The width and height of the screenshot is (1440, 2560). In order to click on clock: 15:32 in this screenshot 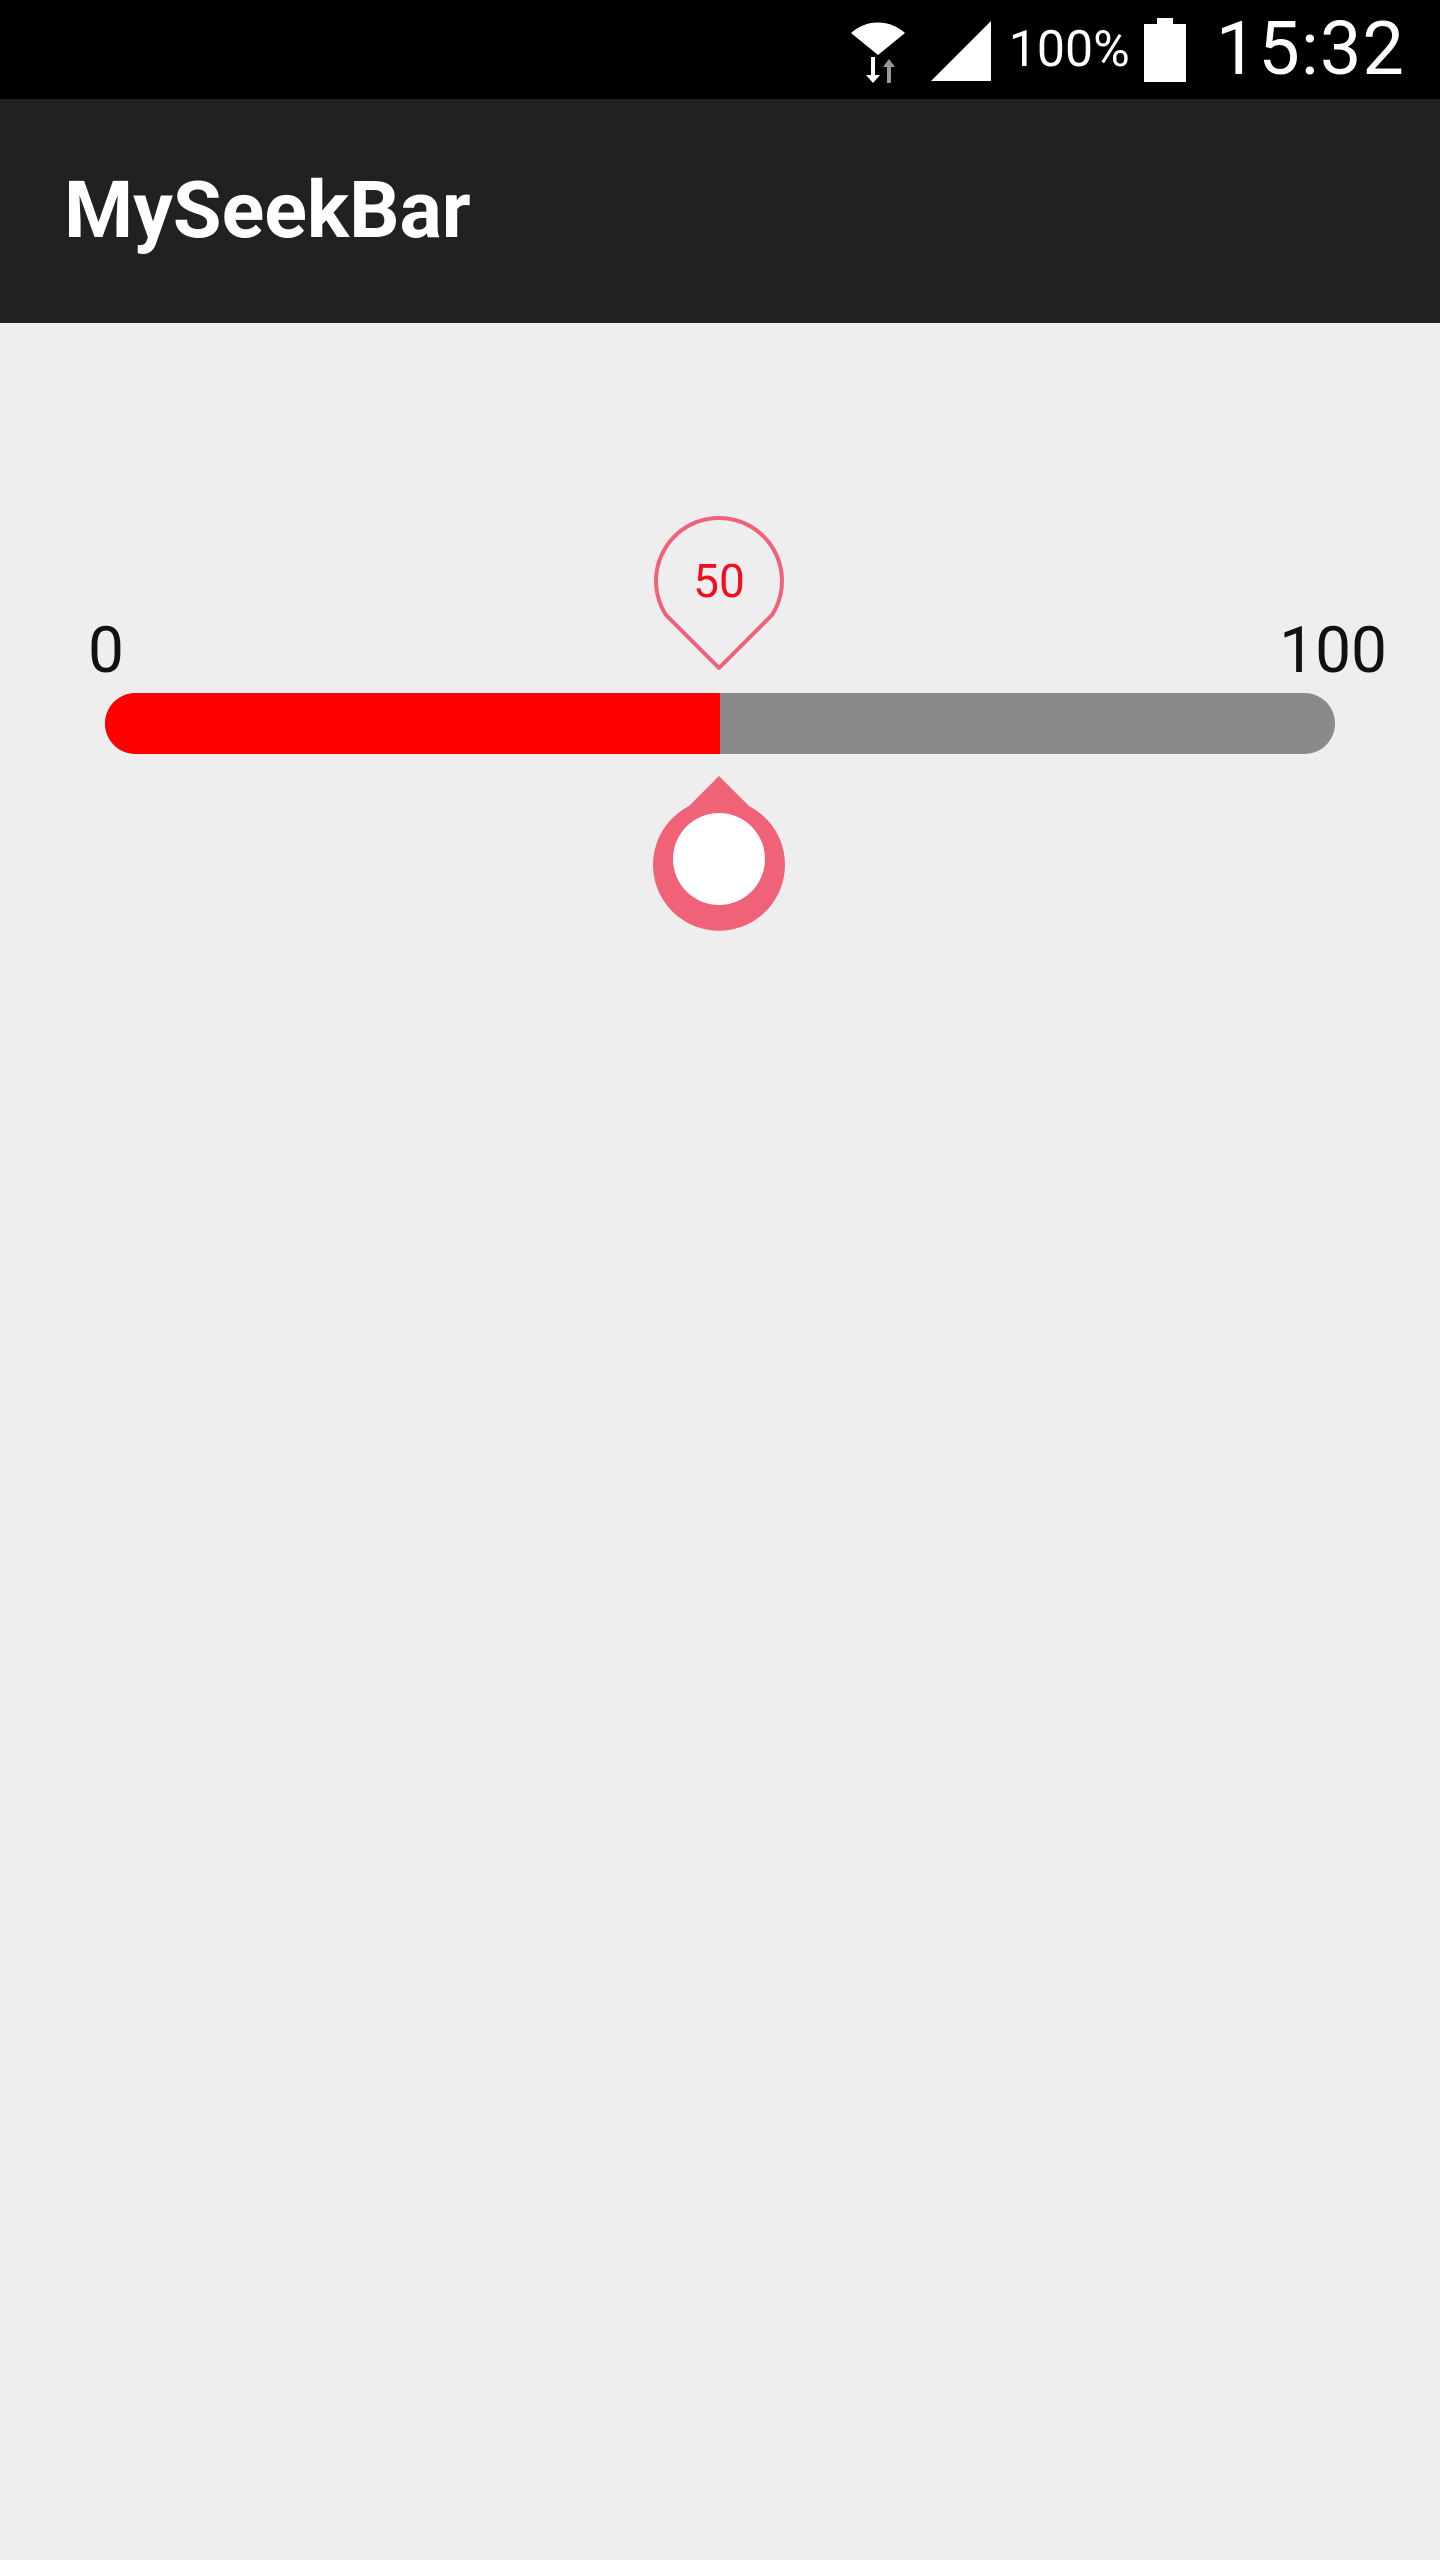, I will do `click(1310, 49)`.